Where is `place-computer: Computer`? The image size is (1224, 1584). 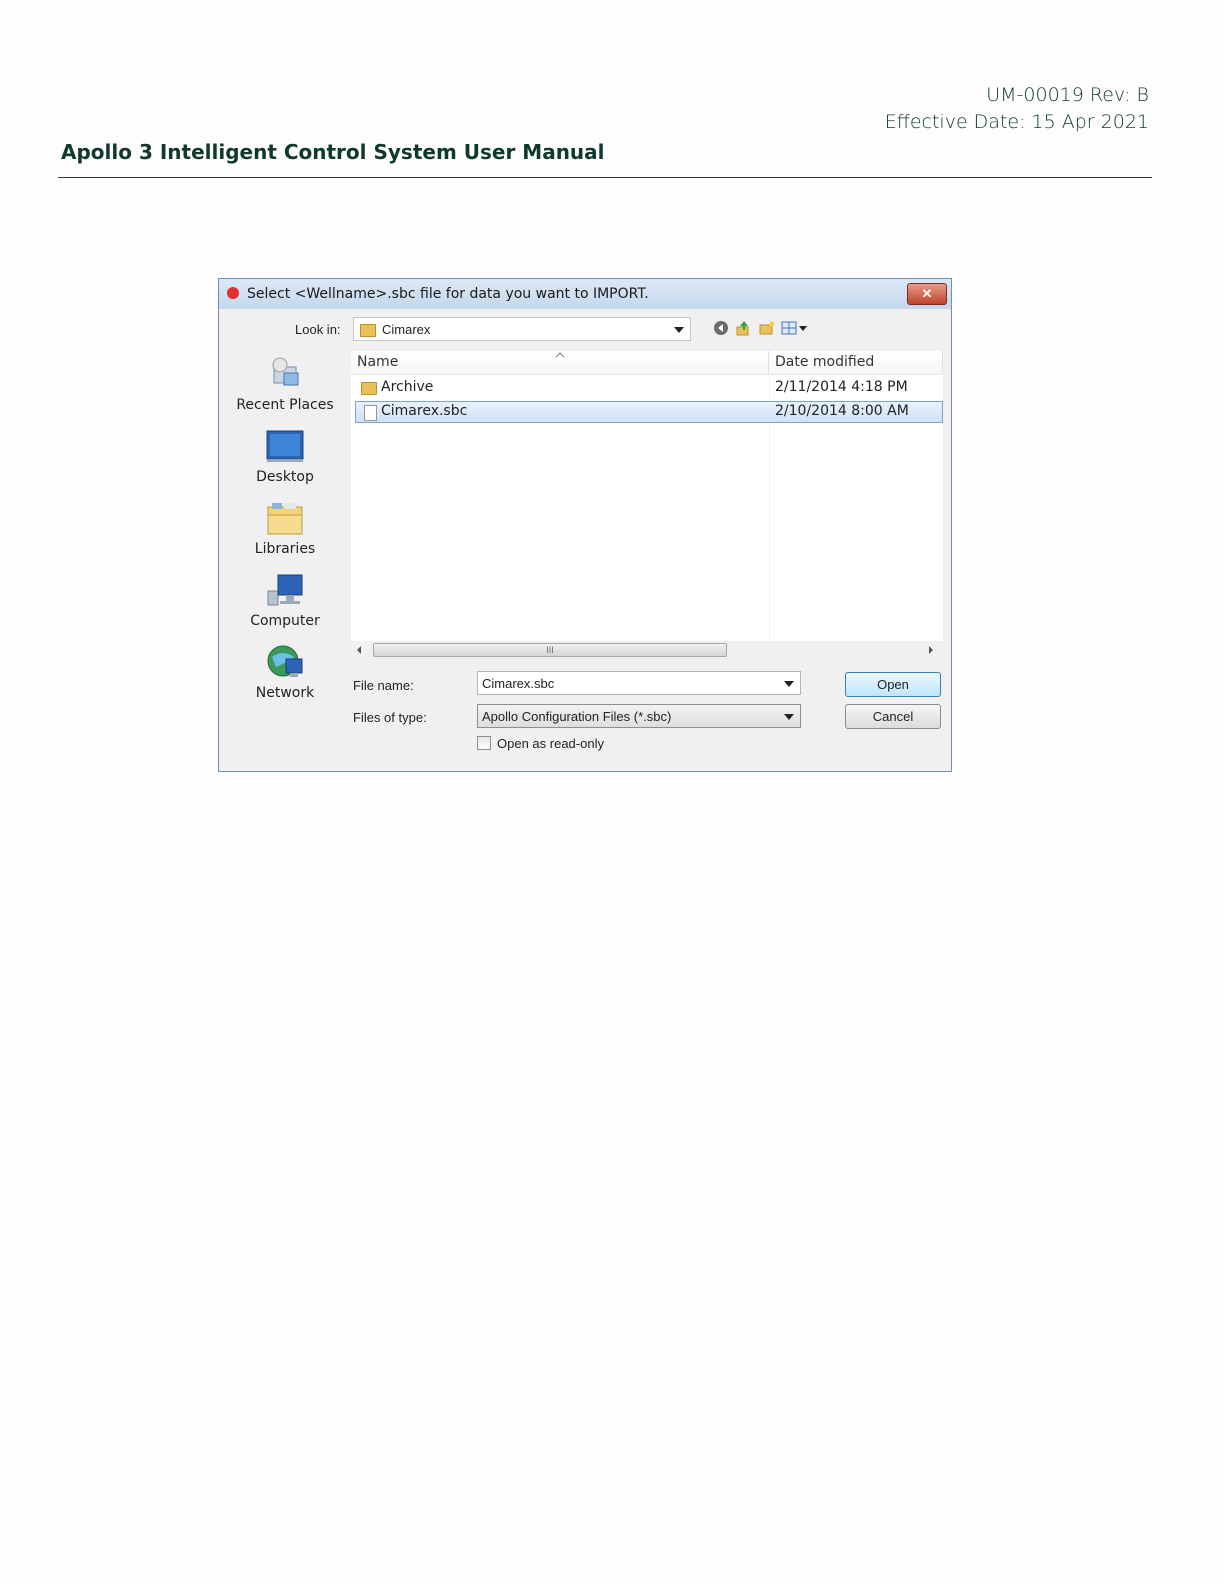 place-computer: Computer is located at coordinates (285, 601).